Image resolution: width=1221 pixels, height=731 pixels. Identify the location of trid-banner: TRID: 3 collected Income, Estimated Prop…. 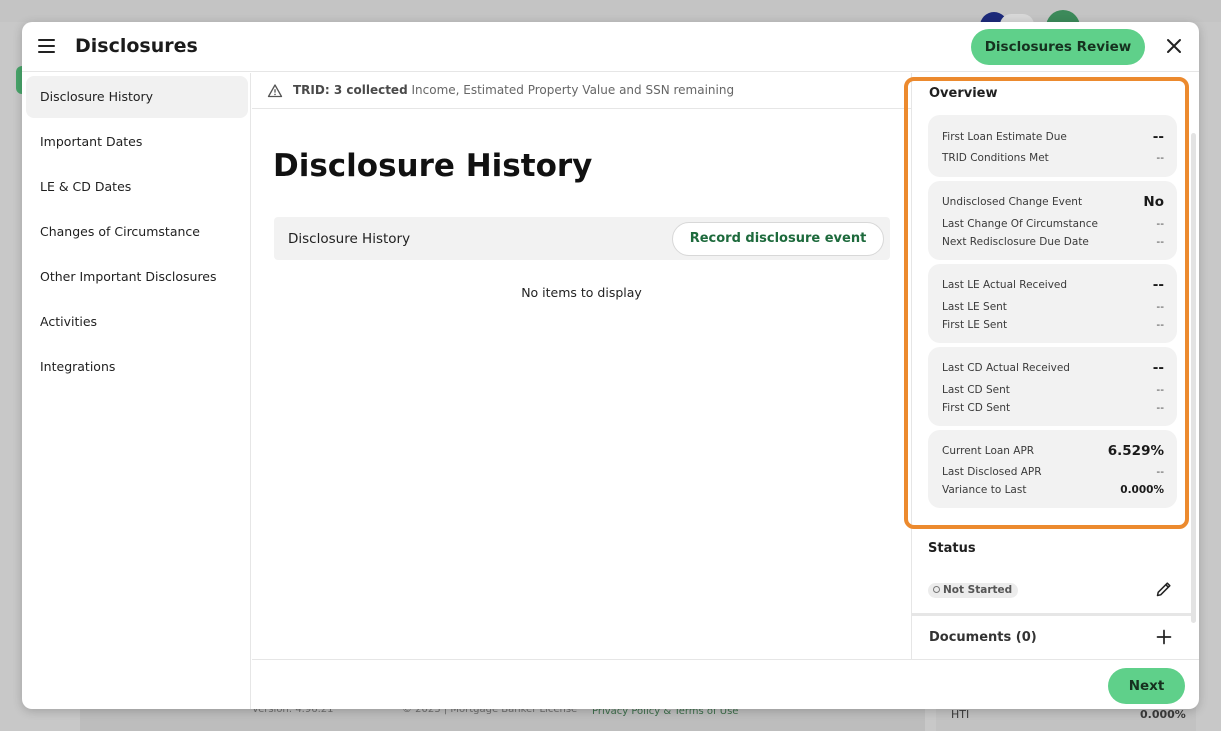
(581, 91).